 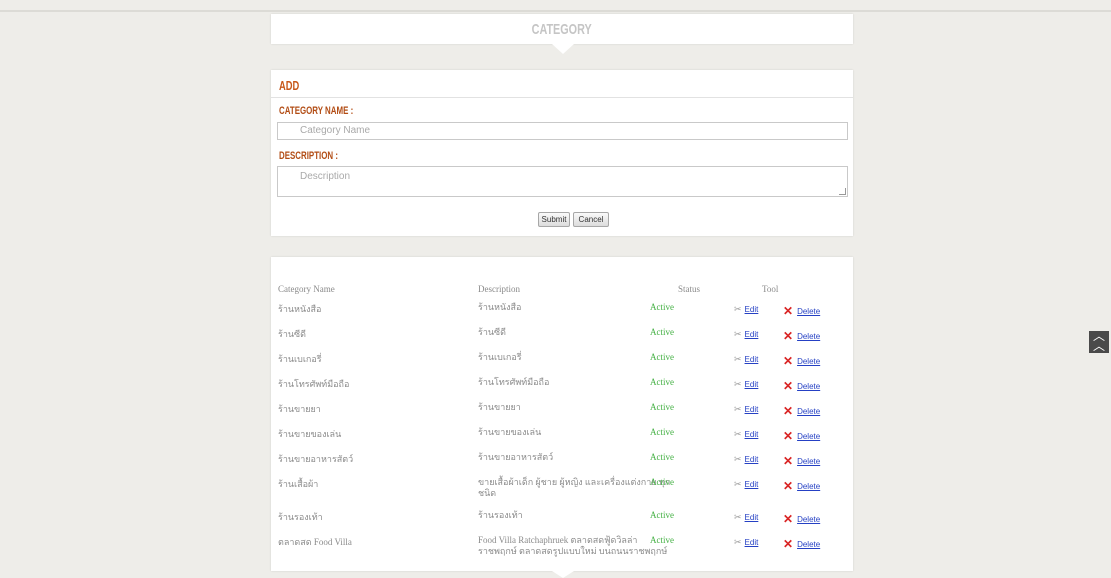 What do you see at coordinates (300, 359) in the screenshot?
I see `category-name-cell: ร้านเบเกอรี่` at bounding box center [300, 359].